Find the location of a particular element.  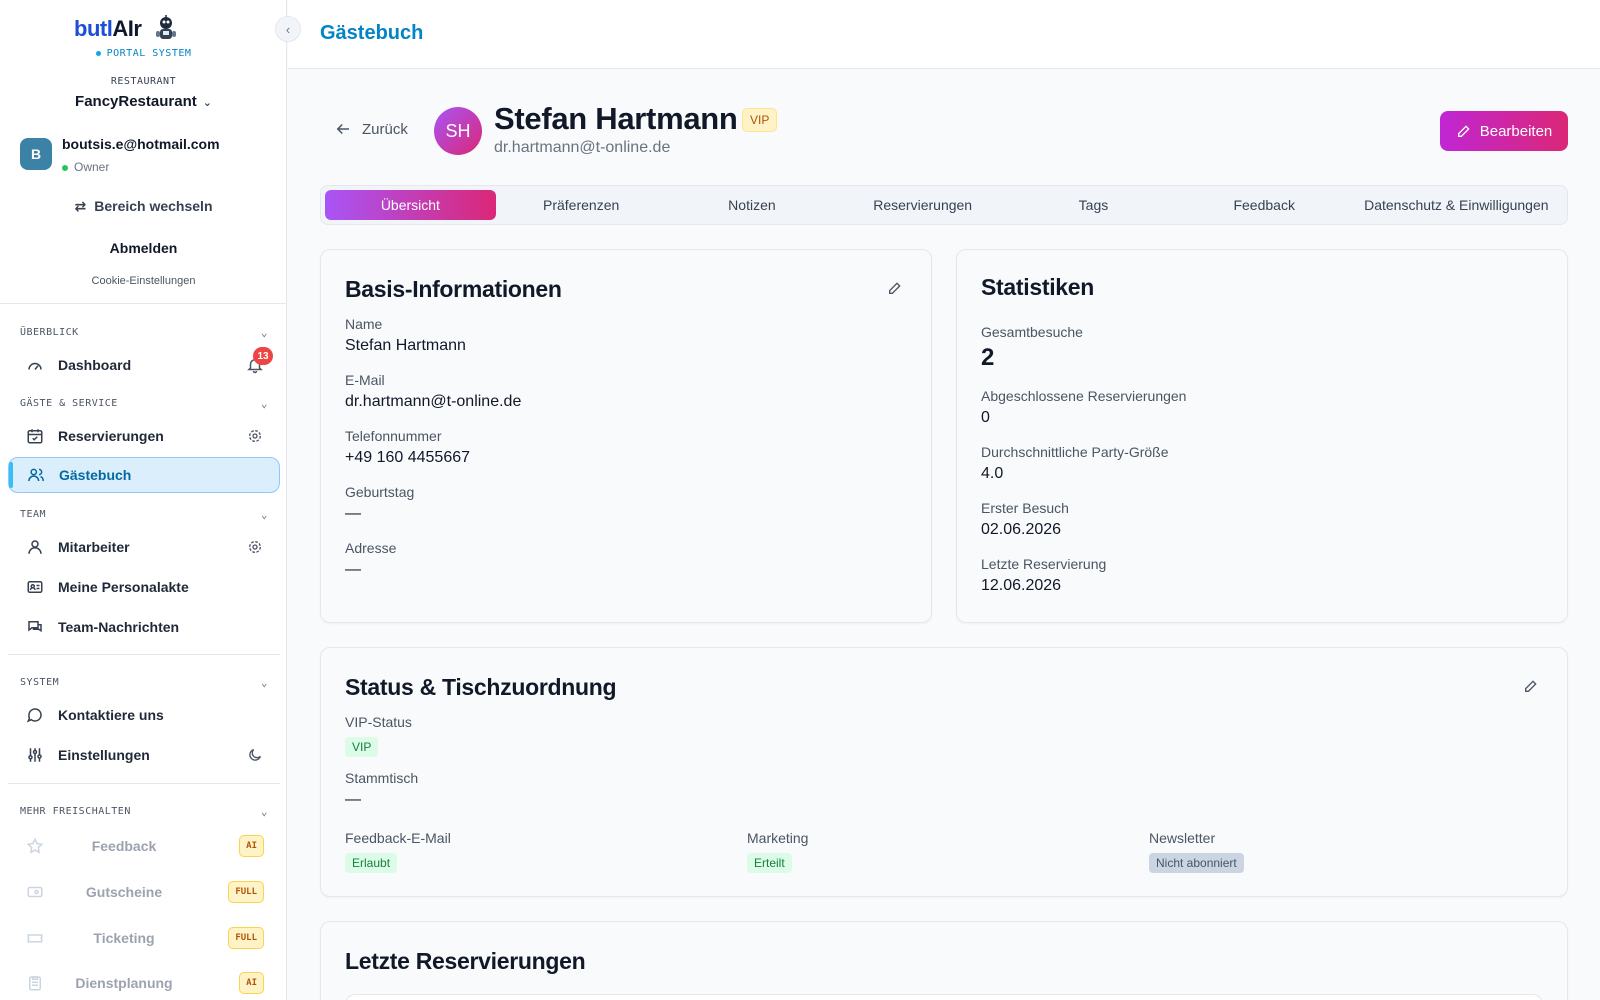

sidebar-item-vouchers-locked: Gutscheine FULL is located at coordinates (144, 892).